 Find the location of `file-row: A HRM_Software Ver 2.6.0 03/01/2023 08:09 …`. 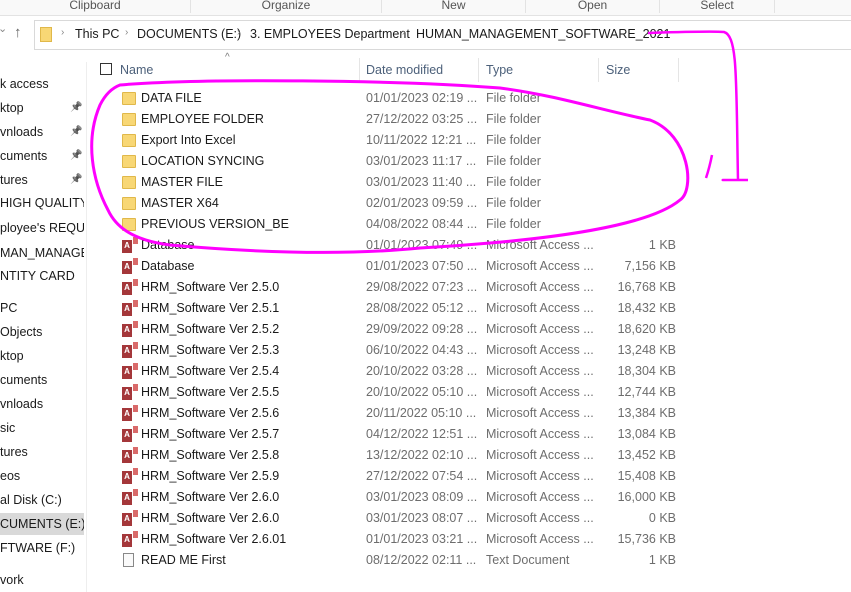

file-row: A HRM_Software Ver 2.6.0 03/01/2023 08:09 … is located at coordinates (391, 497).